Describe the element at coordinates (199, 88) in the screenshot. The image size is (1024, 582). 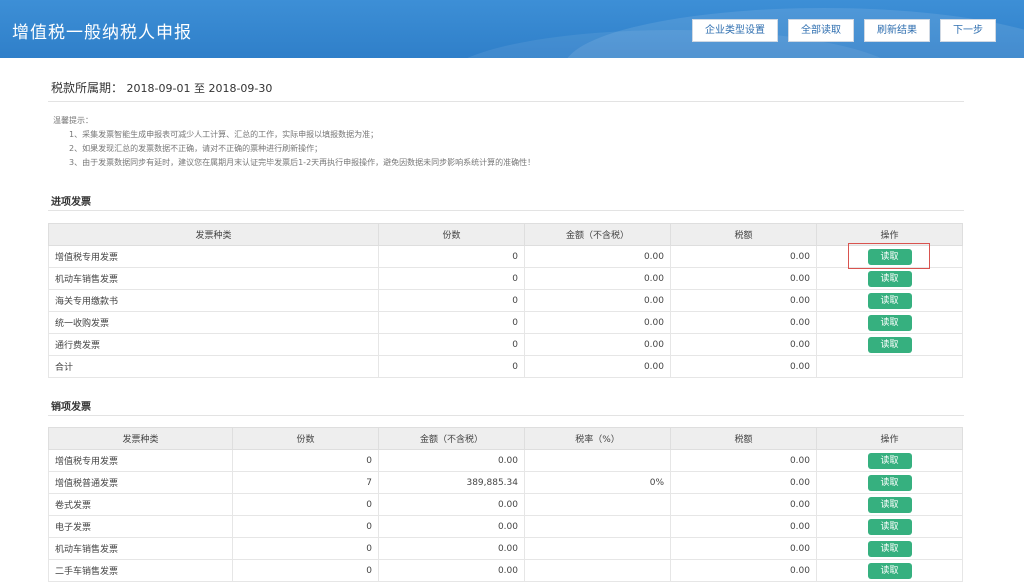
I see `tax-period-separator: 至` at that location.